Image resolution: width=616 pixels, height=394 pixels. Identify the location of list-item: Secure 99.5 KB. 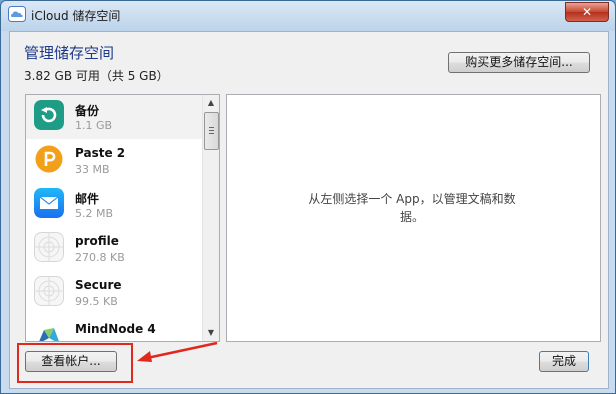
(114, 293).